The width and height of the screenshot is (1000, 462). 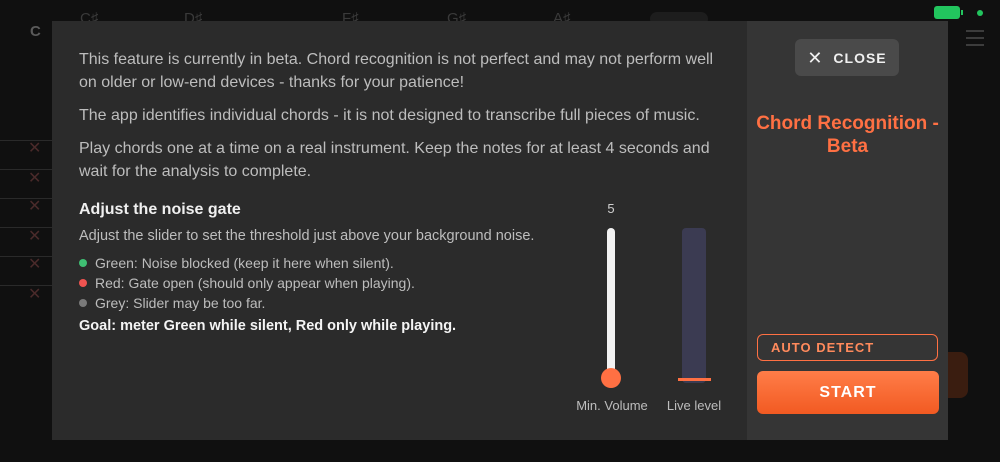 What do you see at coordinates (694, 305) in the screenshot?
I see `live-level-meter` at bounding box center [694, 305].